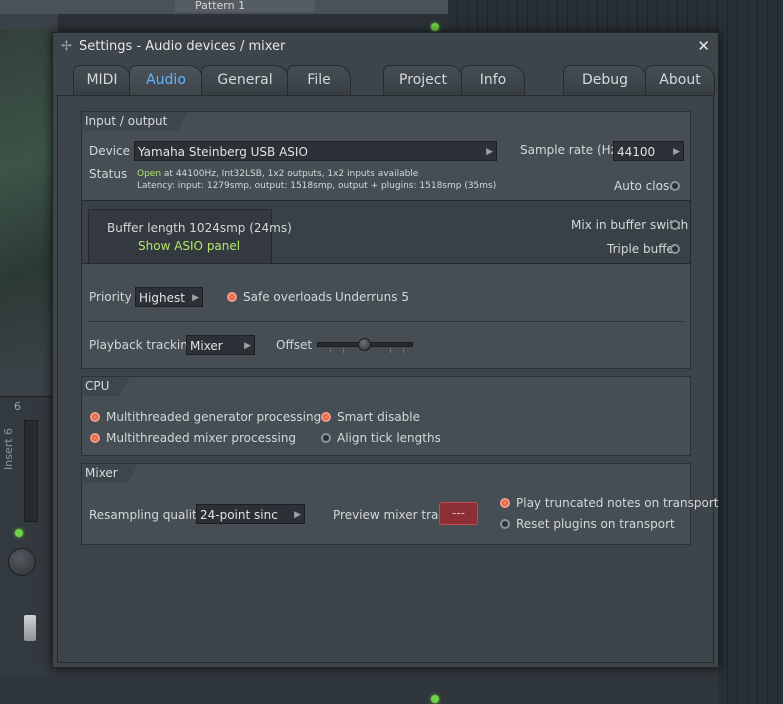  Describe the element at coordinates (201, 438) in the screenshot. I see `multithreaded-mixer-label: Multithreaded mixer processing` at that location.